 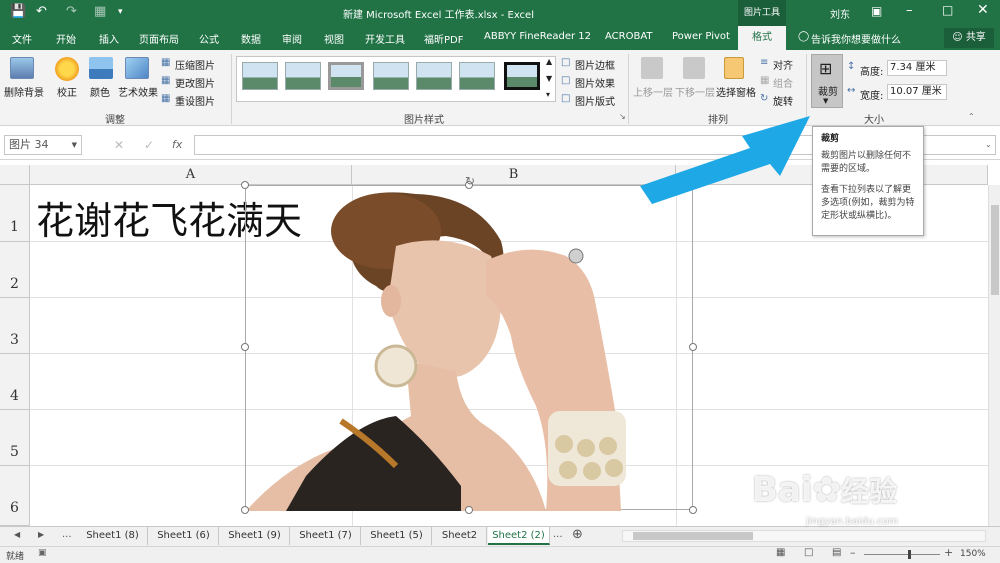 I want to click on prev-sheet-icon: ◀, so click(x=17, y=534).